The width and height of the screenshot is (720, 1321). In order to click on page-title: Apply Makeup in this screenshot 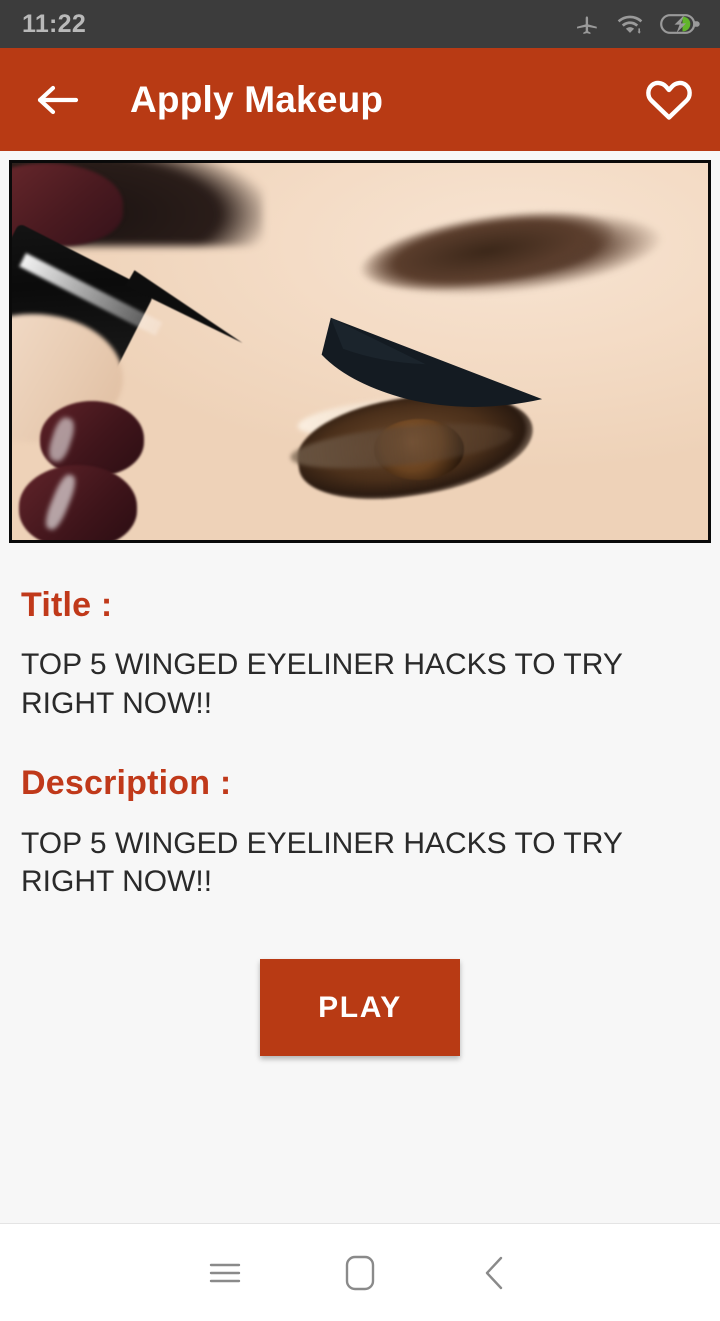, I will do `click(257, 99)`.